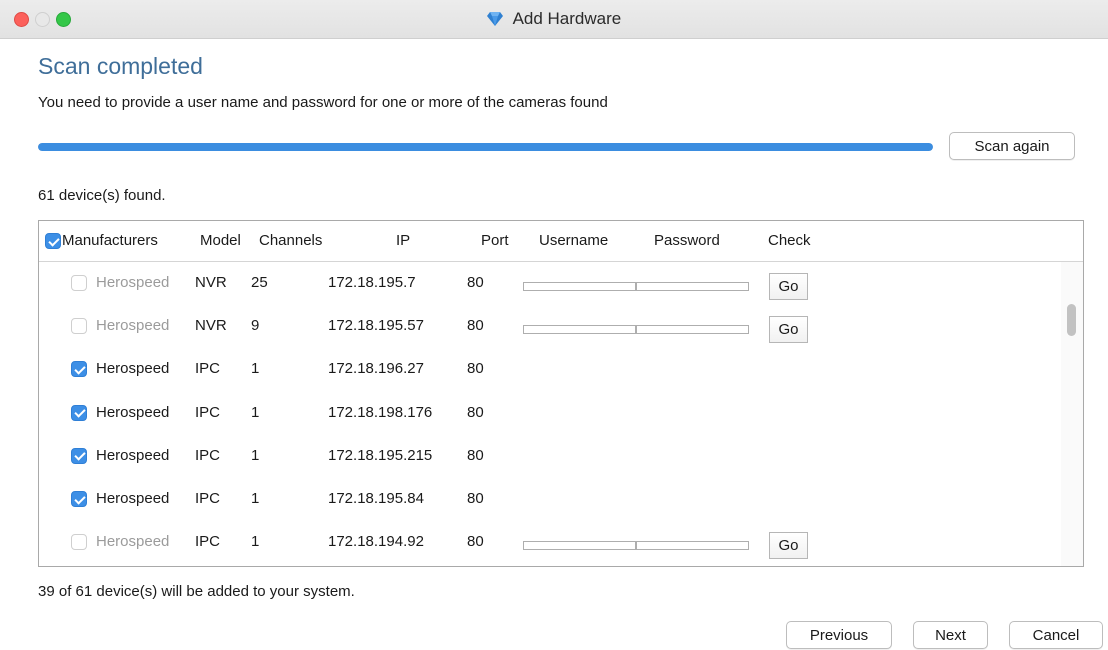 The width and height of the screenshot is (1108, 650). What do you see at coordinates (1012, 146) in the screenshot?
I see `scan-again-button: Scan again` at bounding box center [1012, 146].